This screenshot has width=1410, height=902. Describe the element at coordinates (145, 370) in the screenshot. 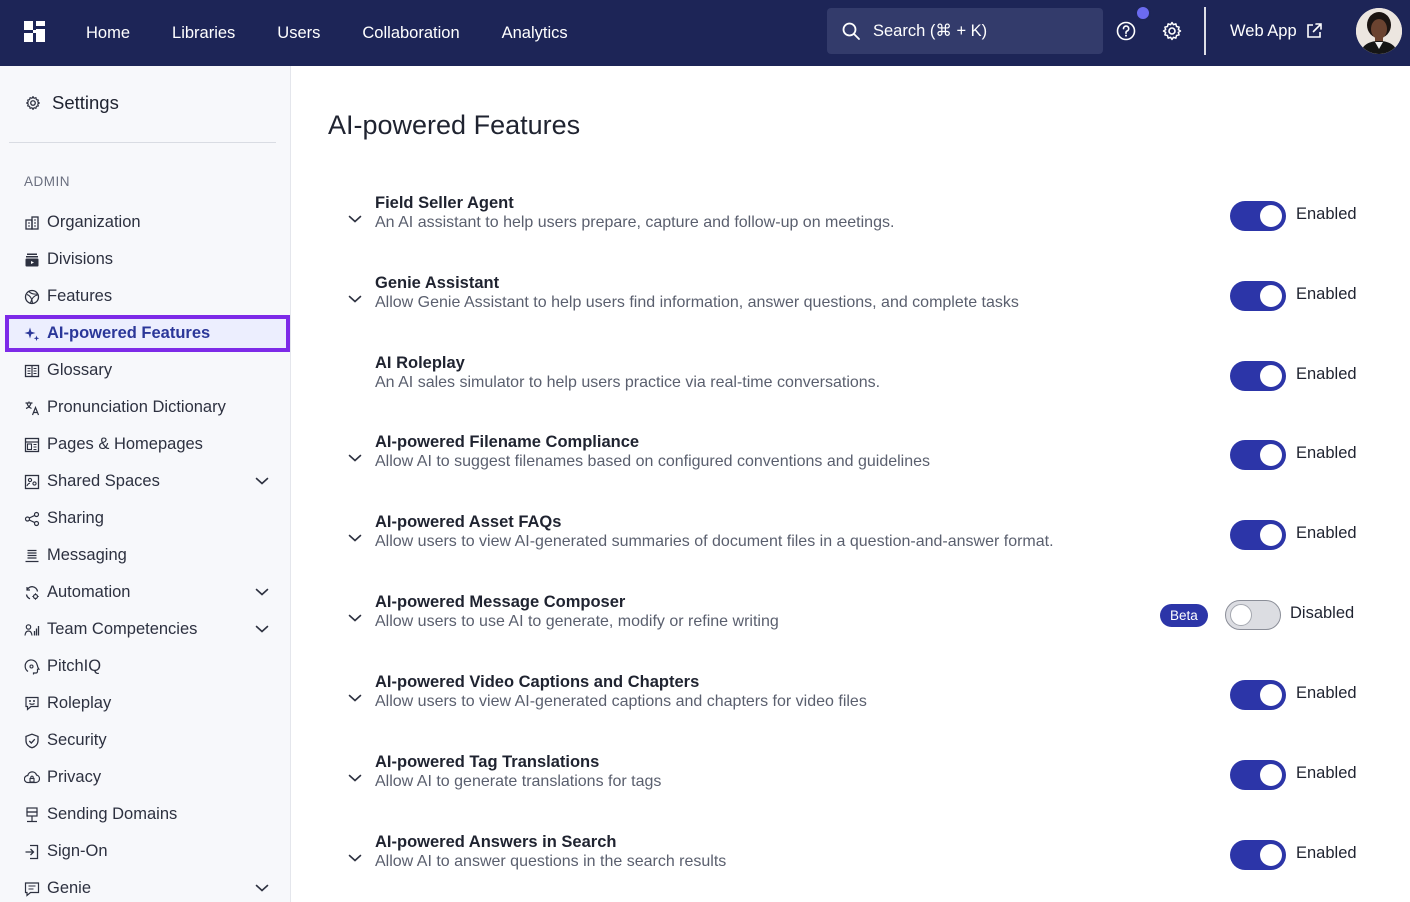

I see `sidebar-item-glossary: Glossary` at that location.